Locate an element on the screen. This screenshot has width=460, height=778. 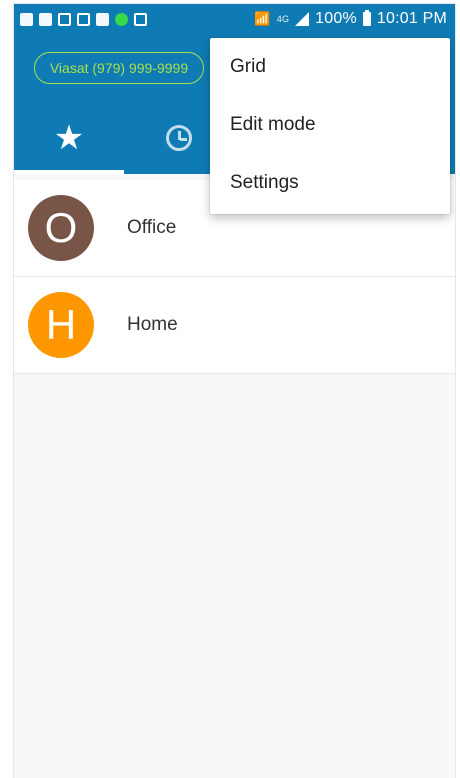
menu-item-grid: Grid is located at coordinates (330, 67).